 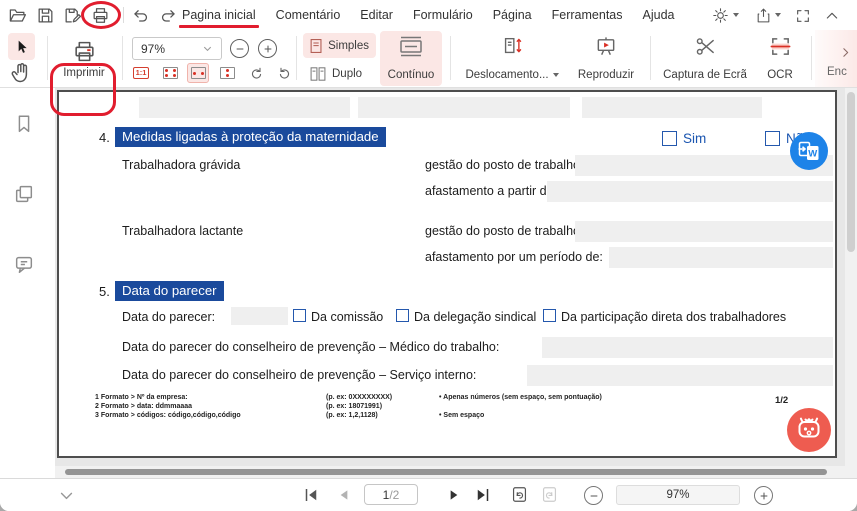 What do you see at coordinates (153, 48) in the screenshot?
I see `zoom-level-value: 97%` at bounding box center [153, 48].